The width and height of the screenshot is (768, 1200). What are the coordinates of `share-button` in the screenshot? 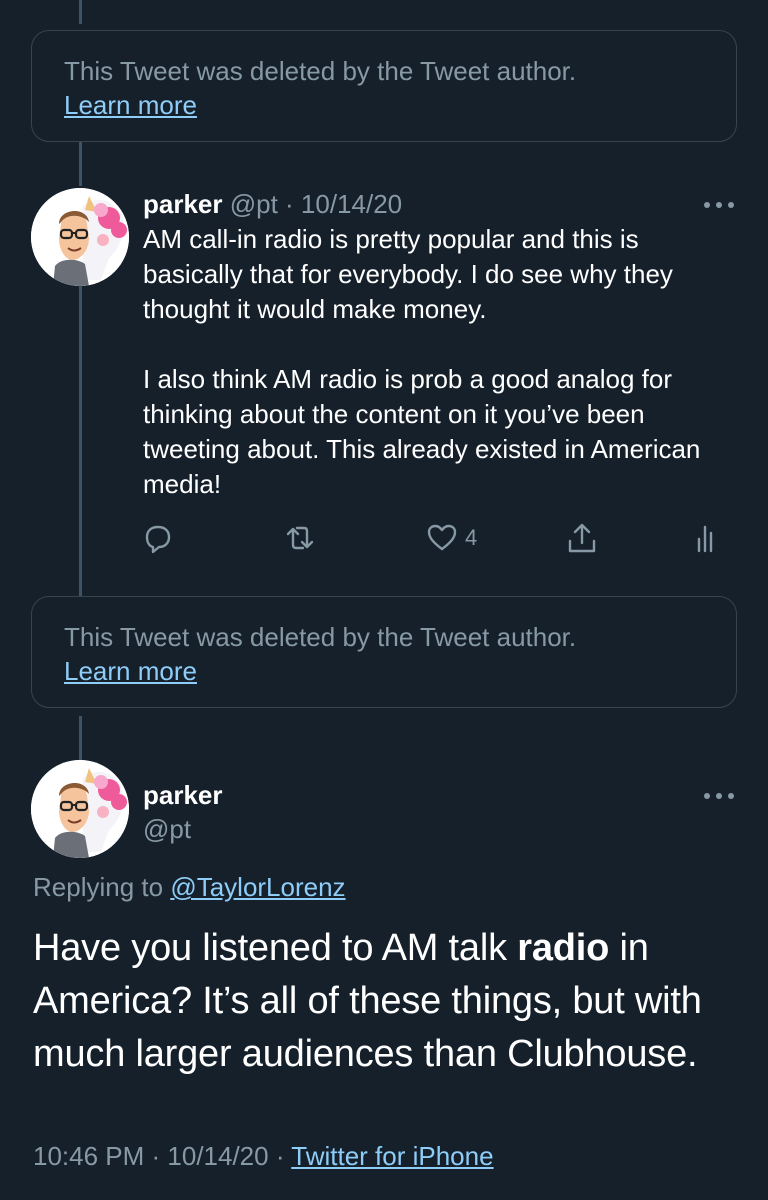 It's located at (582, 538).